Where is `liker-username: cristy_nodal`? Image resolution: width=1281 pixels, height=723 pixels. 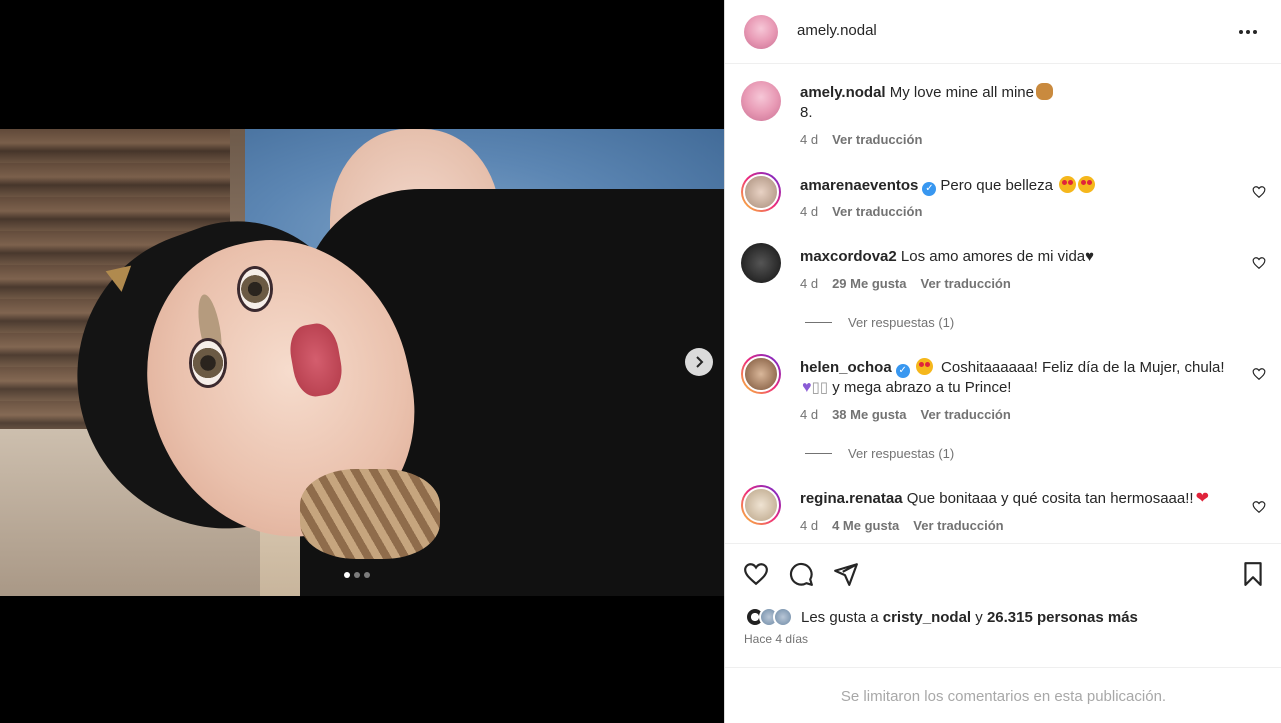
liker-username: cristy_nodal is located at coordinates (927, 617).